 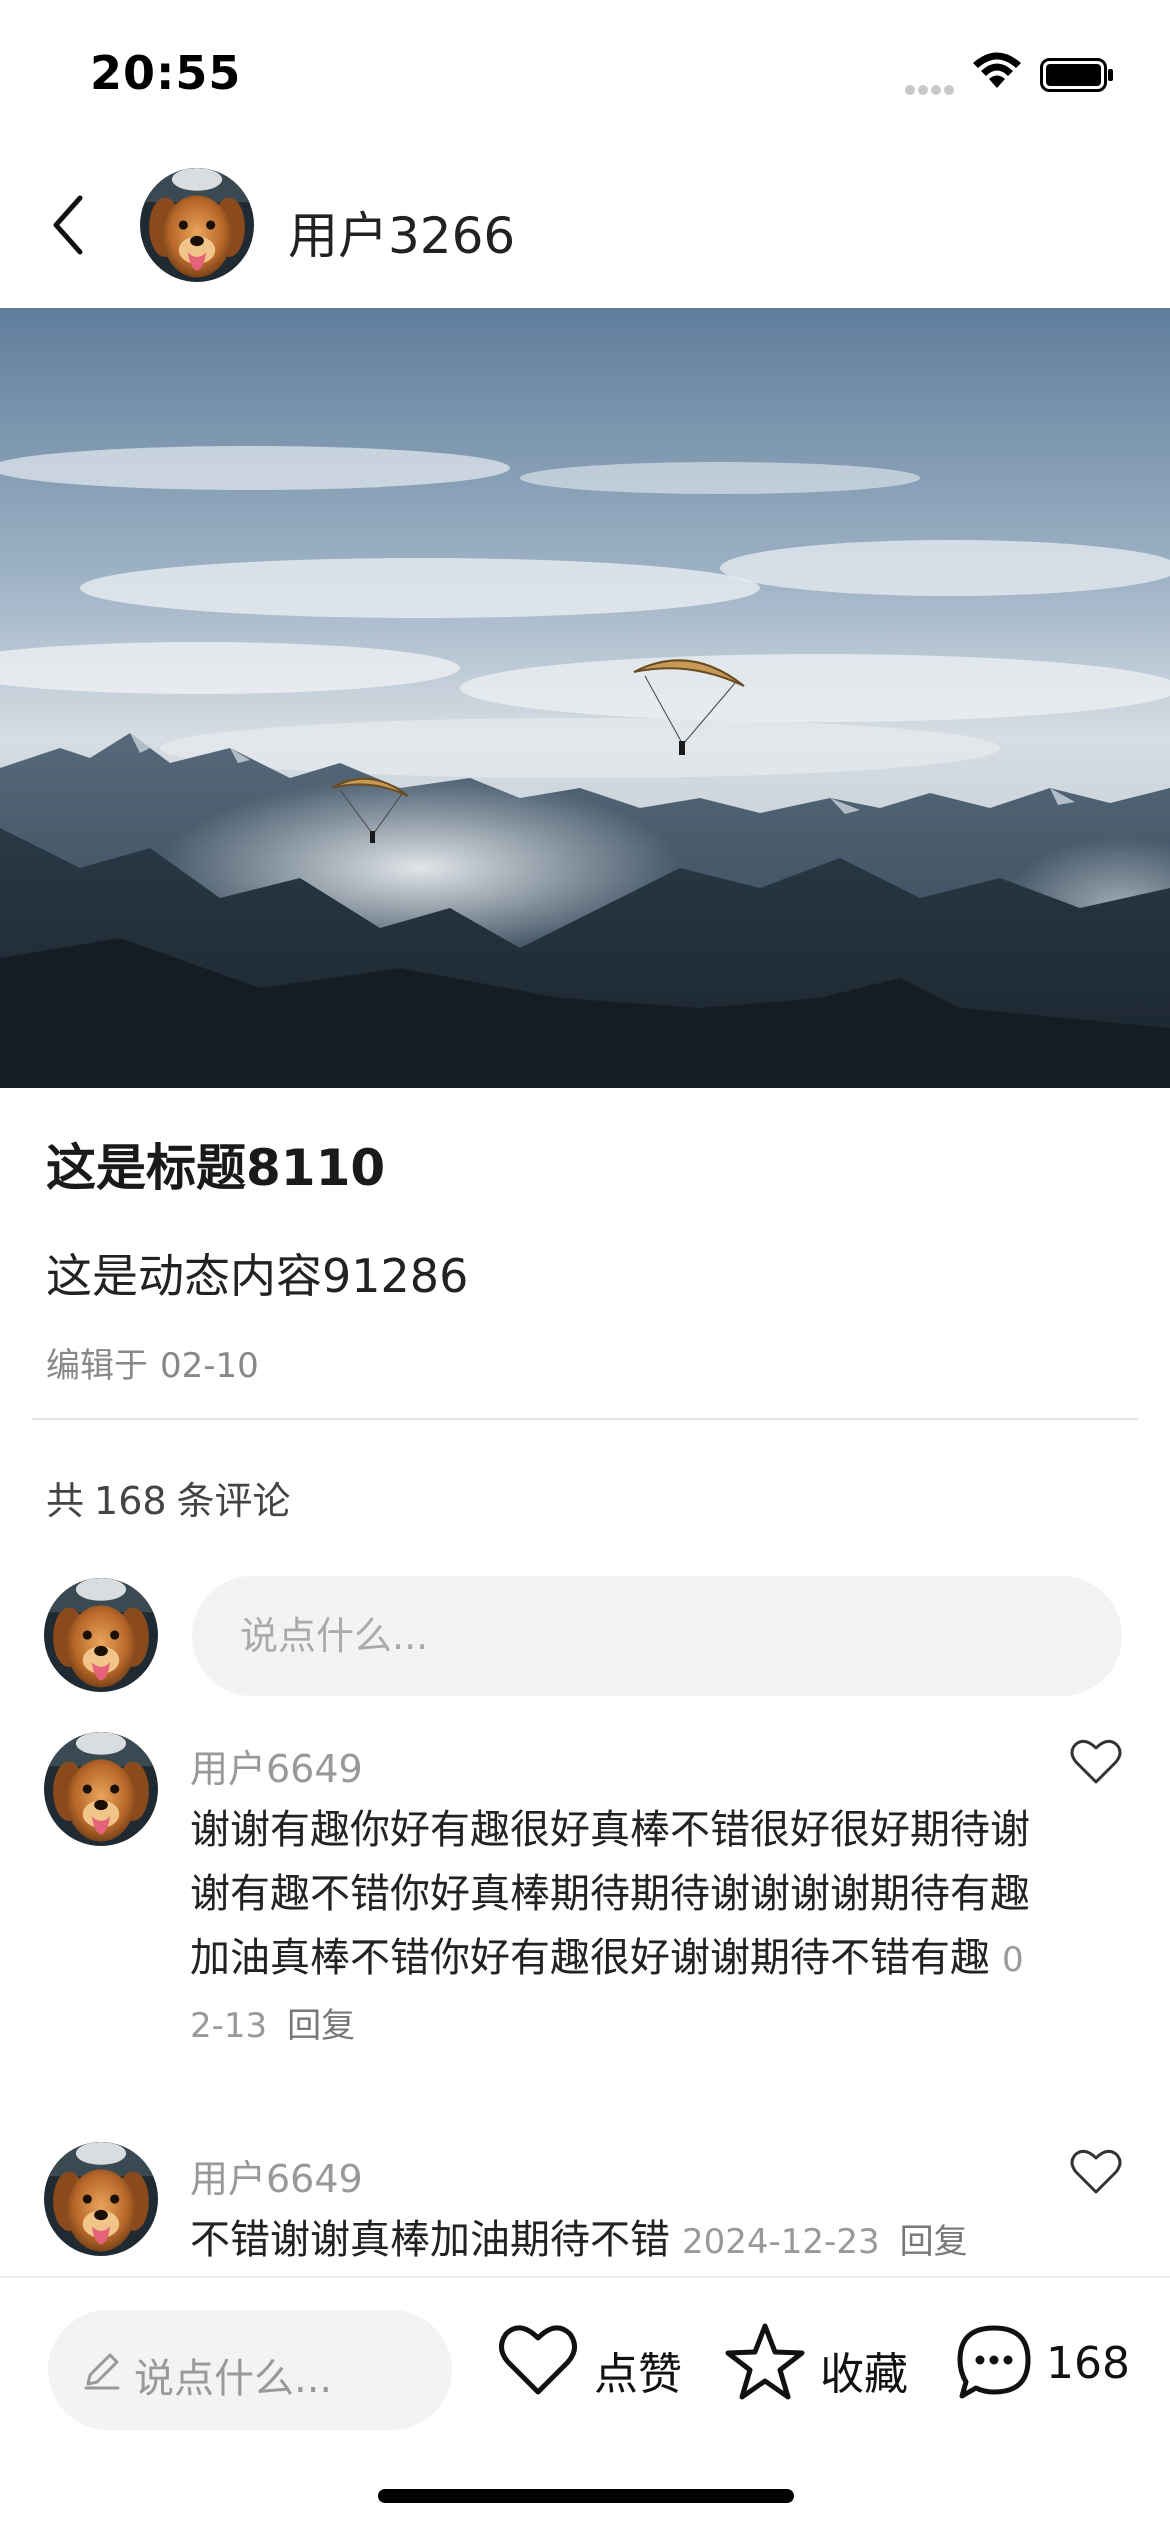 What do you see at coordinates (638, 2374) in the screenshot?
I see `like-label: 点赞` at bounding box center [638, 2374].